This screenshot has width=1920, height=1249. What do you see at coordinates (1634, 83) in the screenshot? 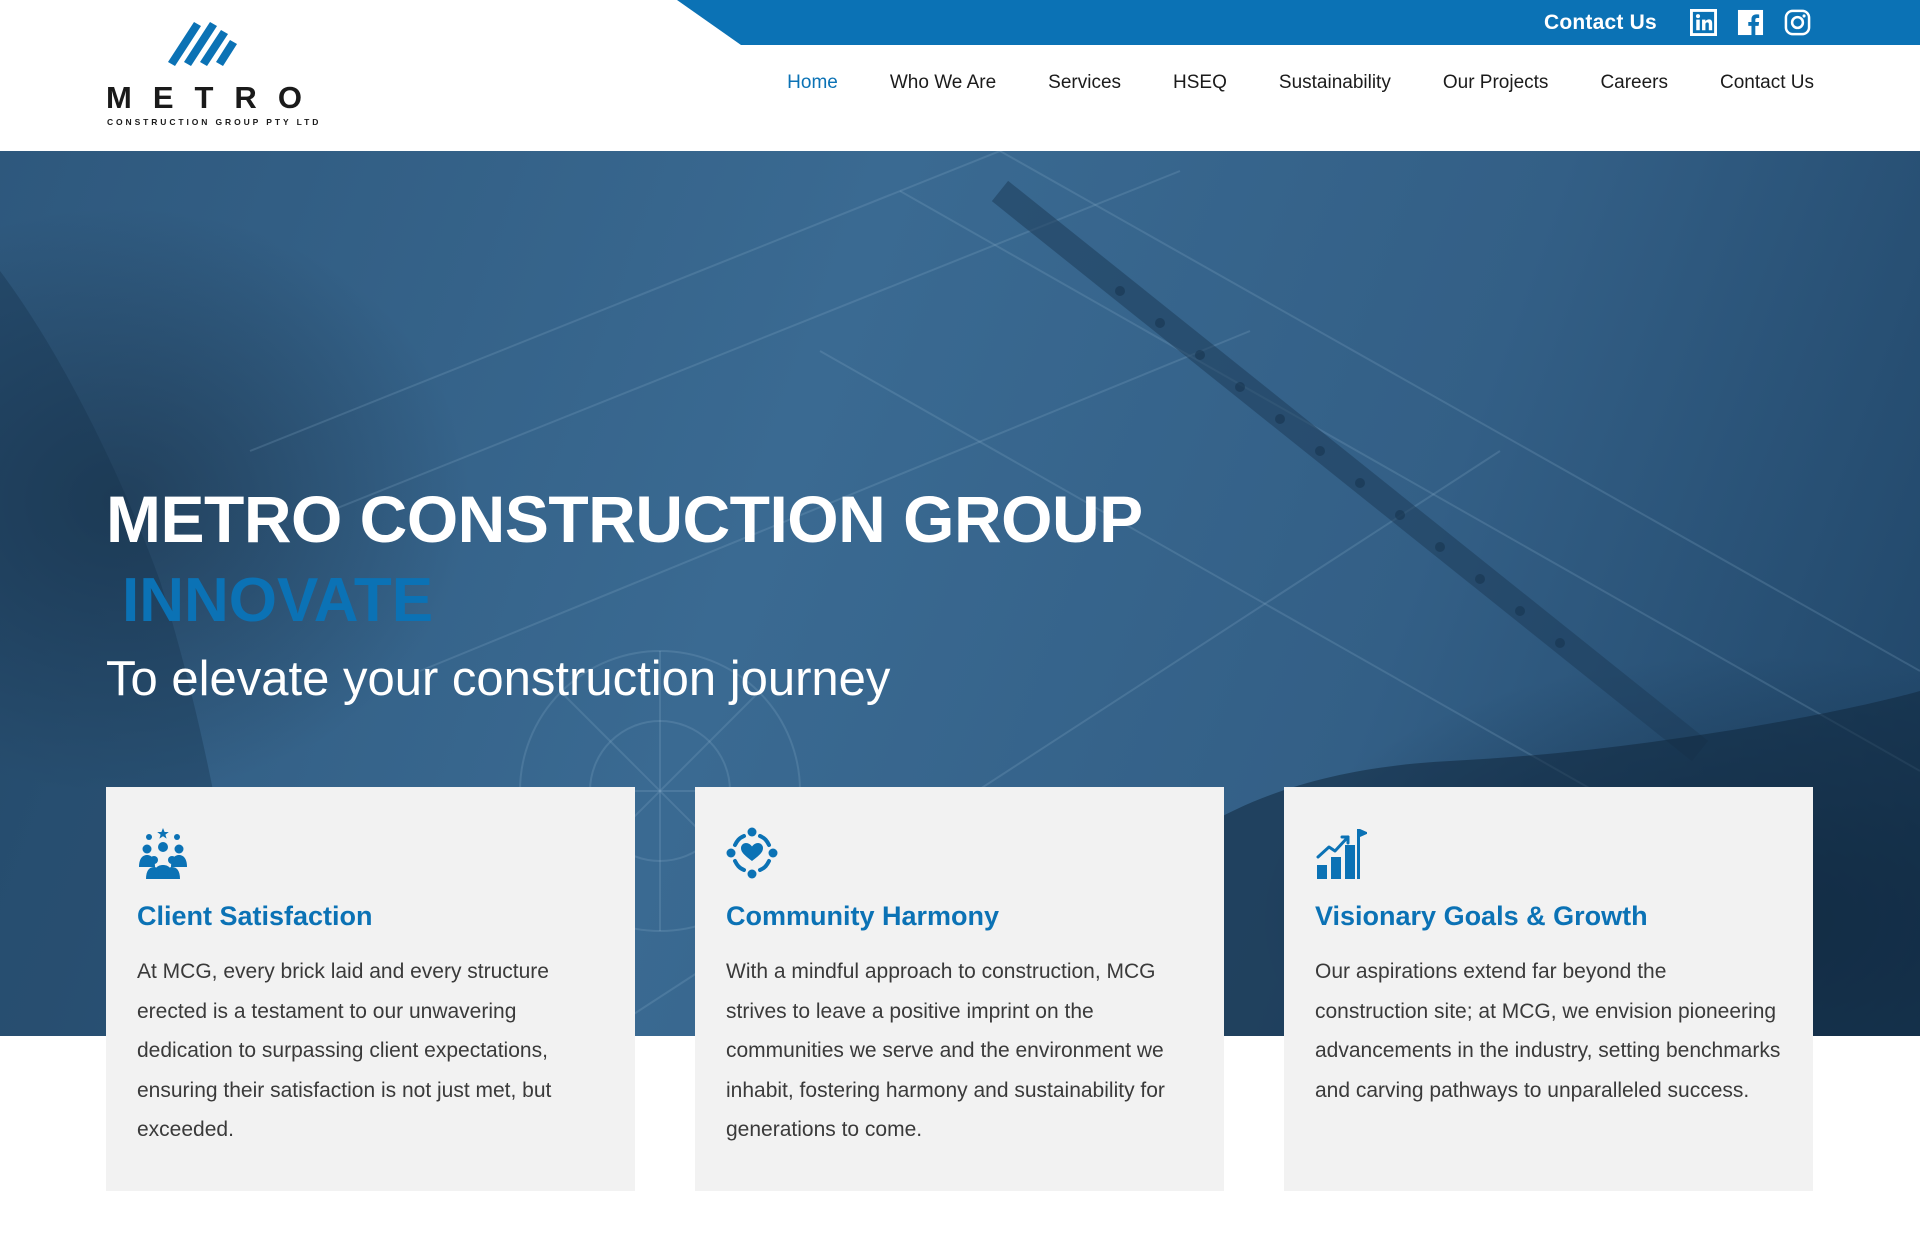
I see `nav-item-careers: Careers` at bounding box center [1634, 83].